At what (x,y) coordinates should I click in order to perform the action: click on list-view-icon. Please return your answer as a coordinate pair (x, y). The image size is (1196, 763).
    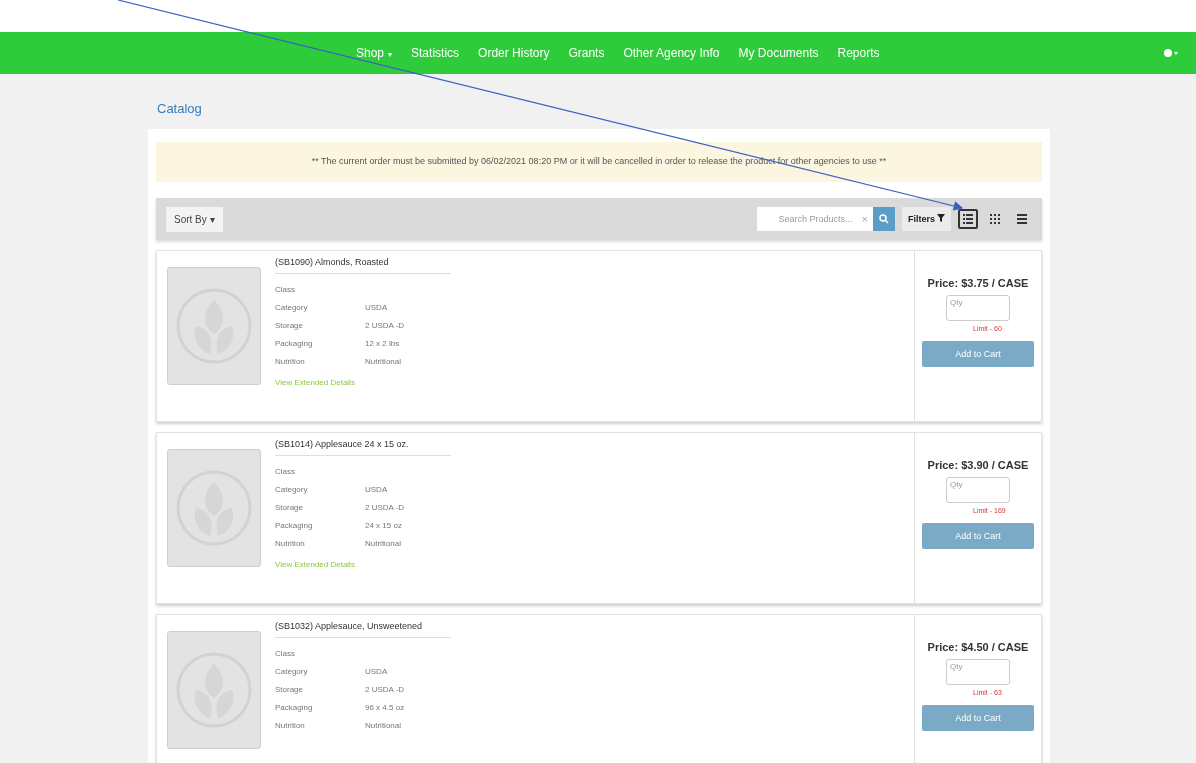
    Looking at the image, I should click on (968, 219).